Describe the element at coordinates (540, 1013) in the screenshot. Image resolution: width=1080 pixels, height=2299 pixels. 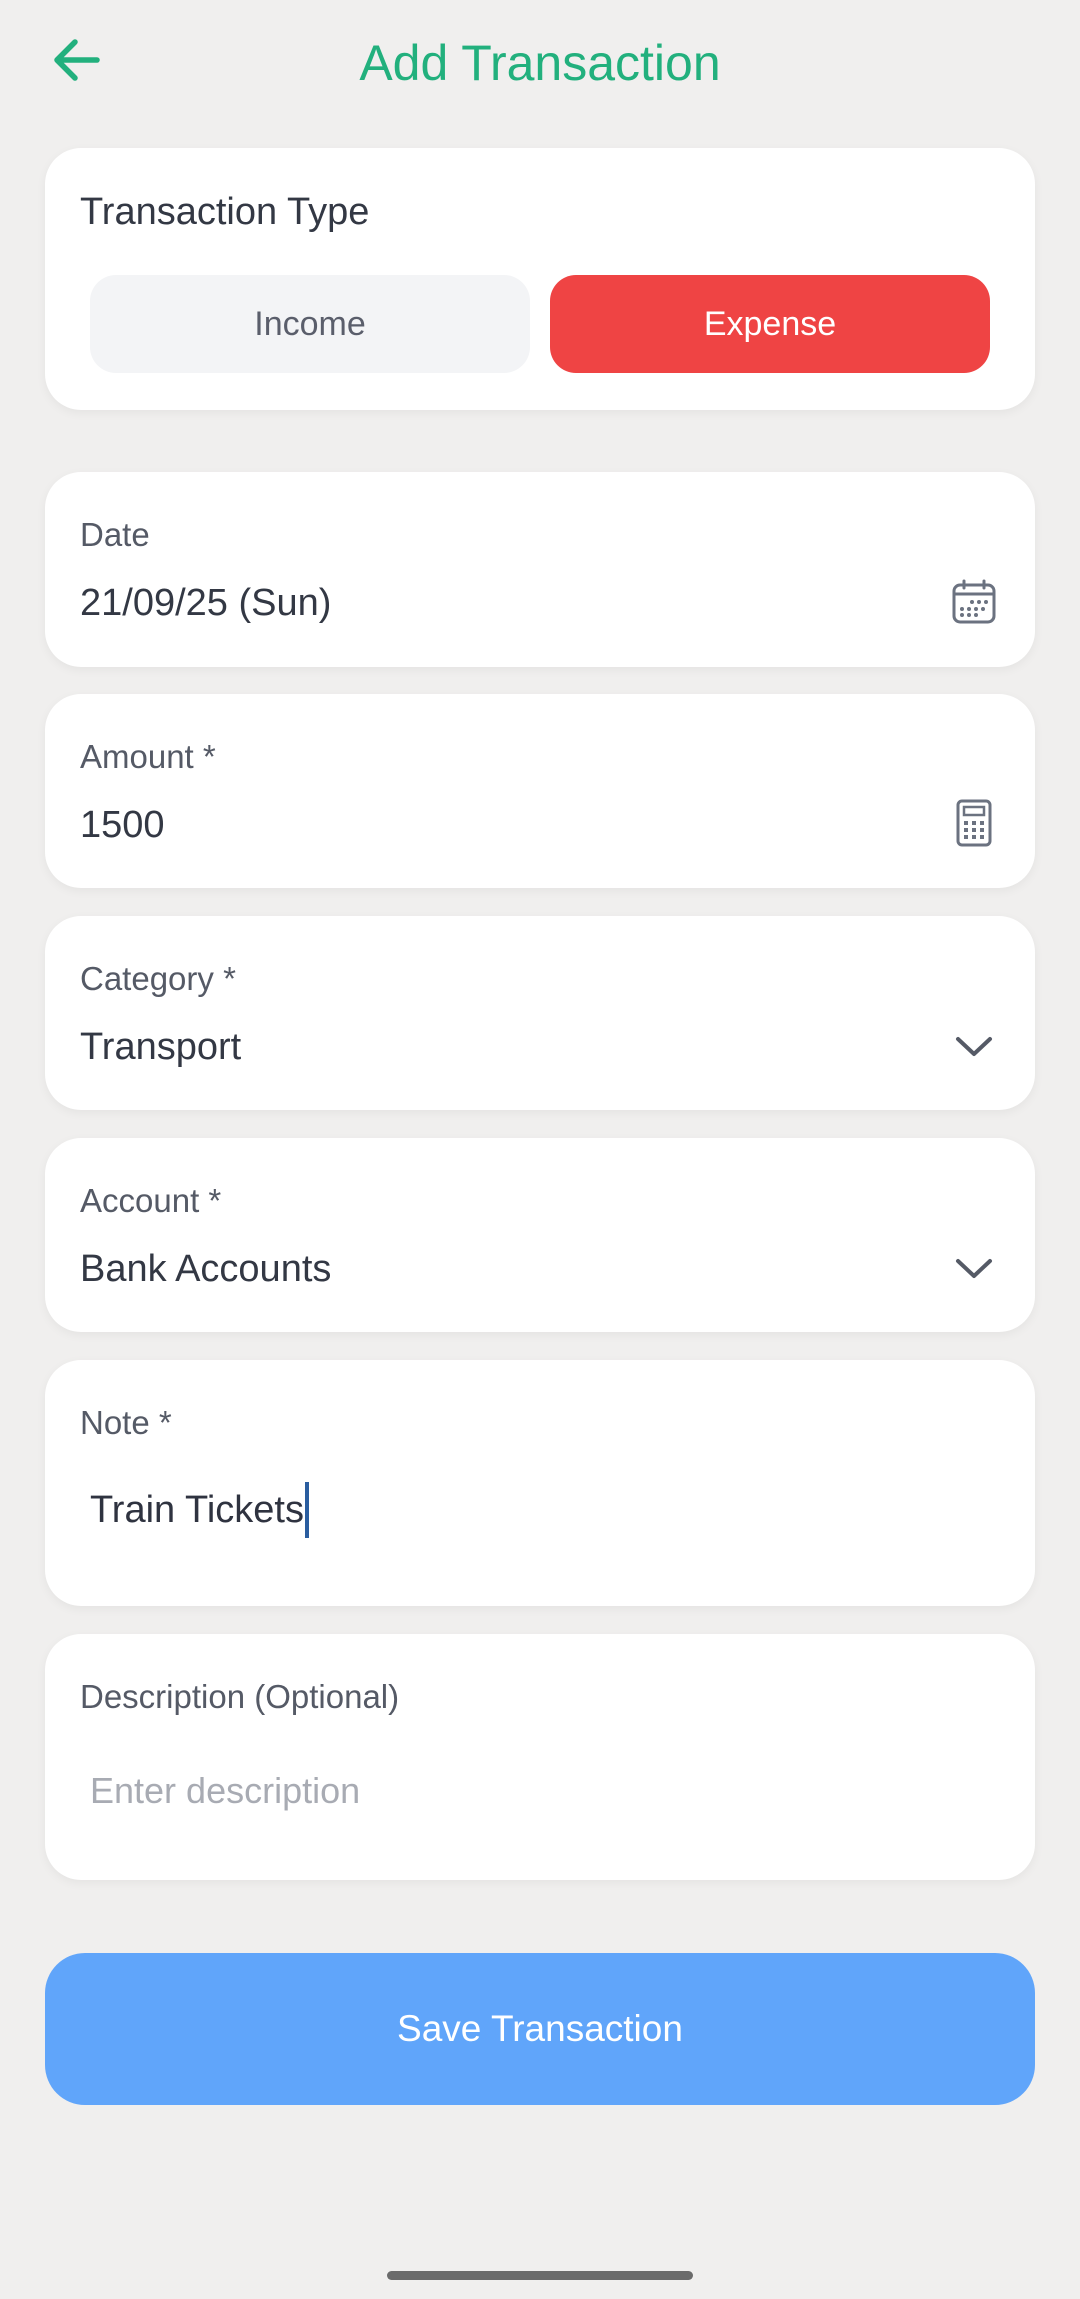
I see `category-select: Category * Transport` at that location.